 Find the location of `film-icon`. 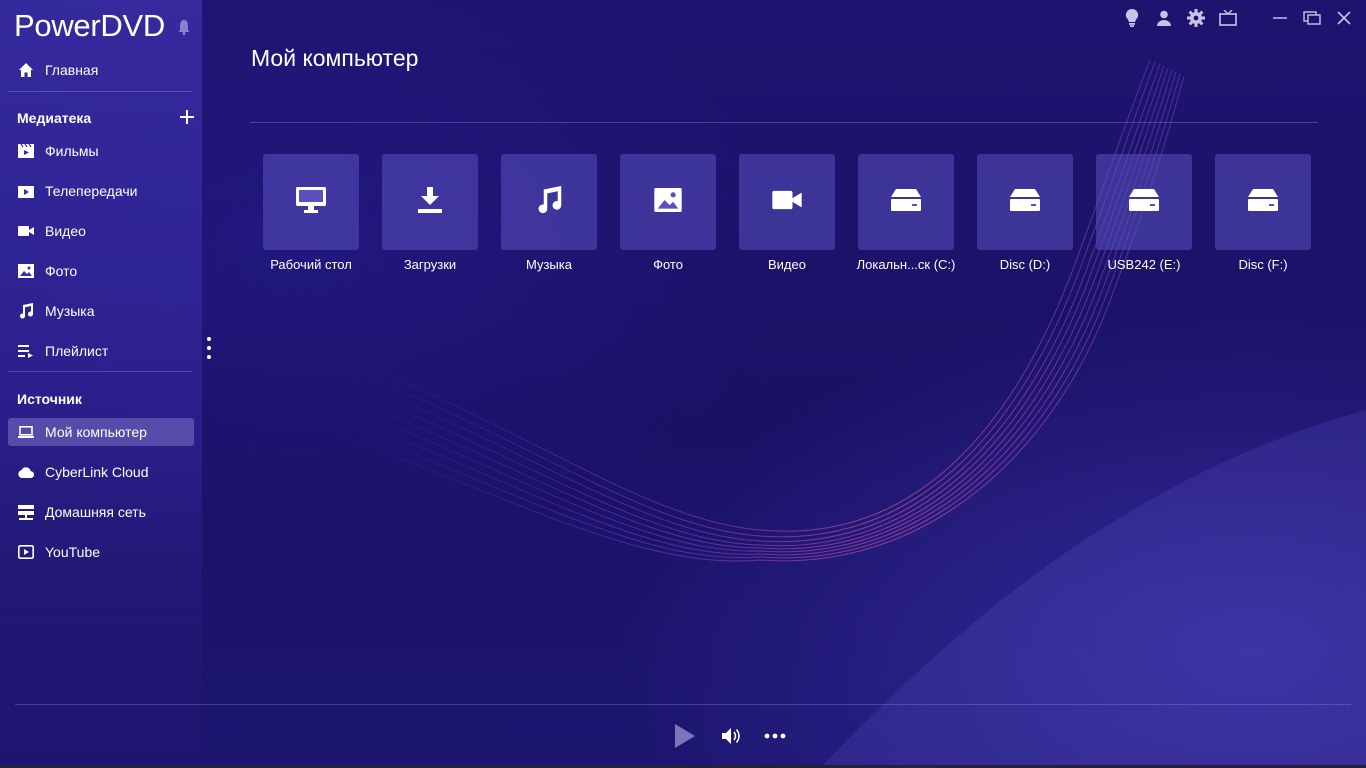

film-icon is located at coordinates (26, 151).